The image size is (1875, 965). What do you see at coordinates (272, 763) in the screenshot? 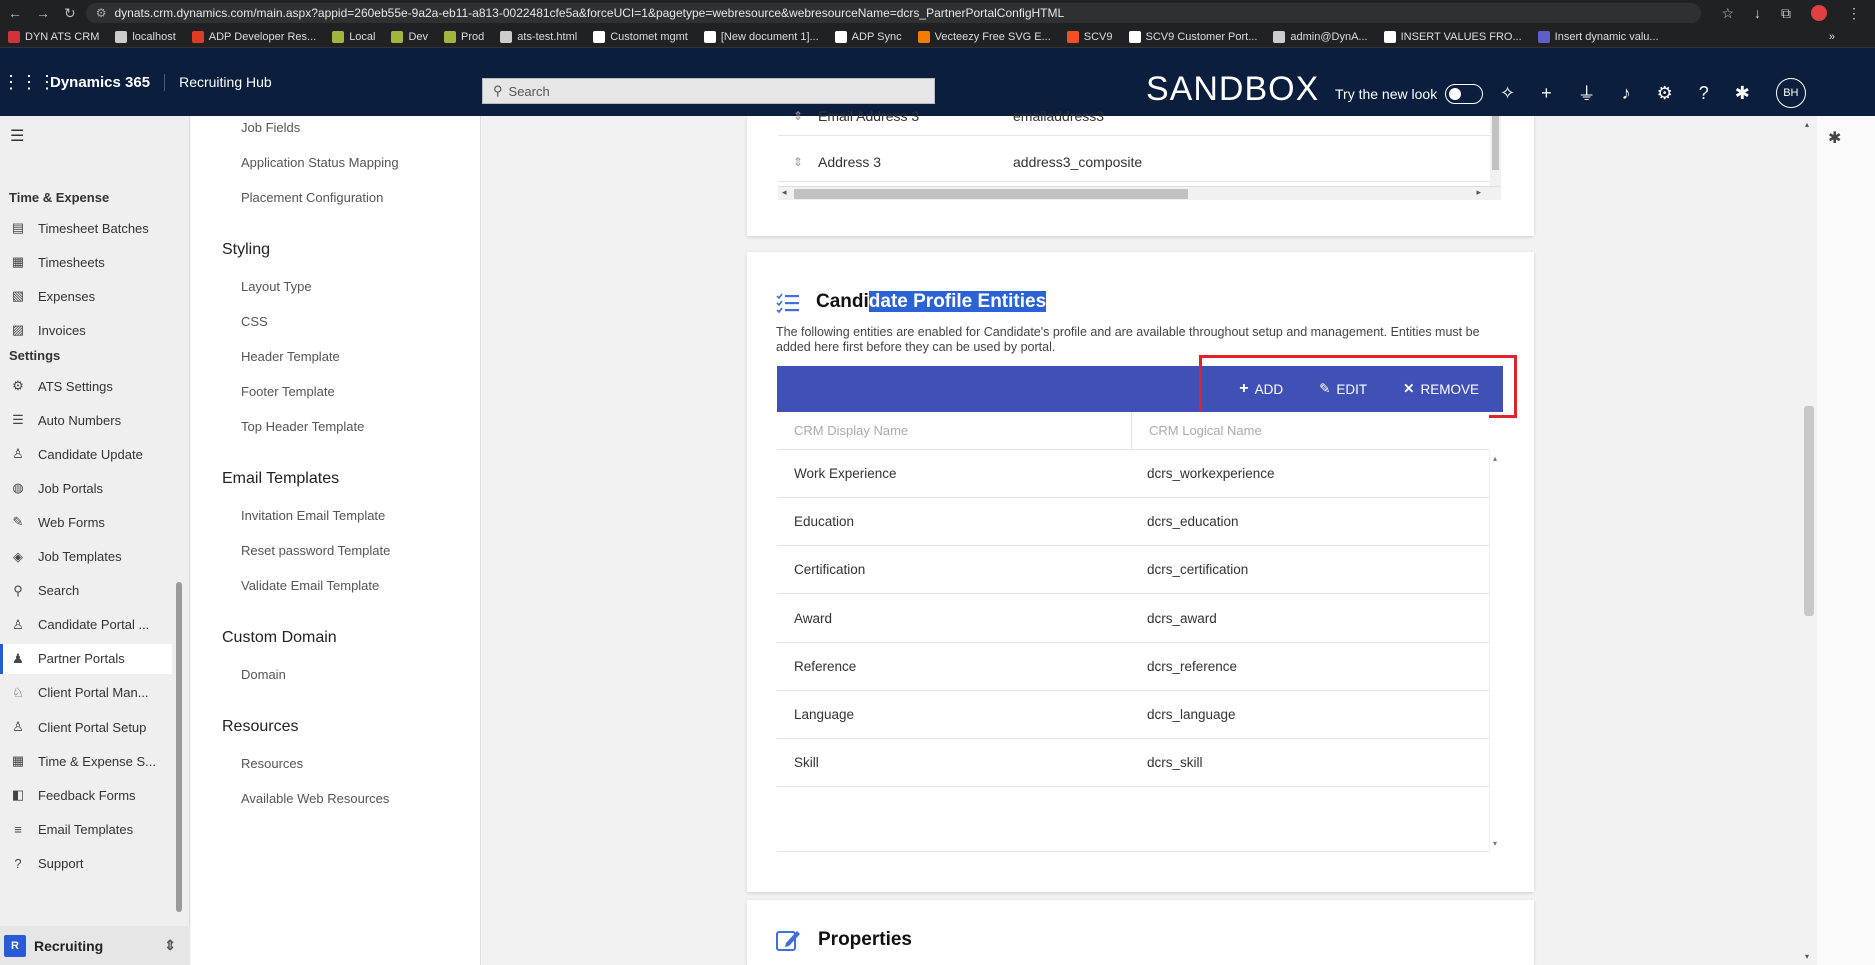
I see `config-link: Resources` at bounding box center [272, 763].